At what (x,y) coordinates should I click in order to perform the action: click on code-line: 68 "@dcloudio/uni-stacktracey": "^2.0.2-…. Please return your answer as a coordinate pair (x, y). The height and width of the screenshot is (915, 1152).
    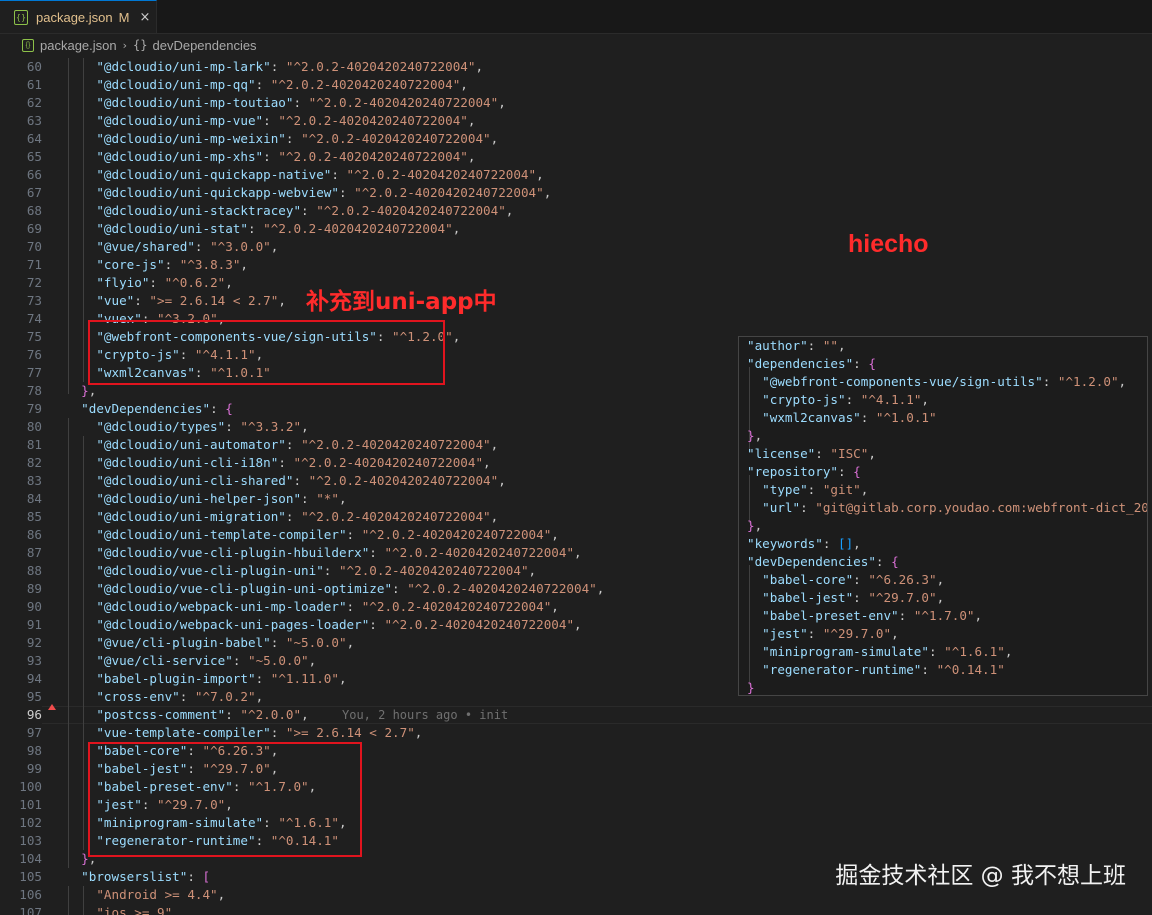
    Looking at the image, I should click on (576, 211).